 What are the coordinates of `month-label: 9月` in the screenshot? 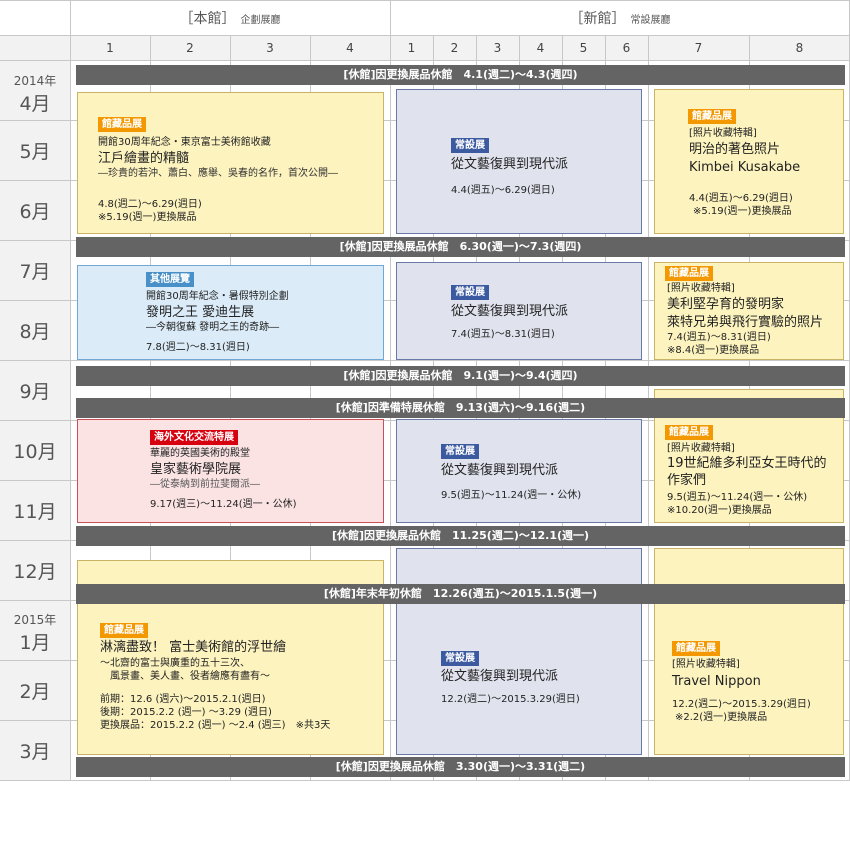 It's located at (35, 392).